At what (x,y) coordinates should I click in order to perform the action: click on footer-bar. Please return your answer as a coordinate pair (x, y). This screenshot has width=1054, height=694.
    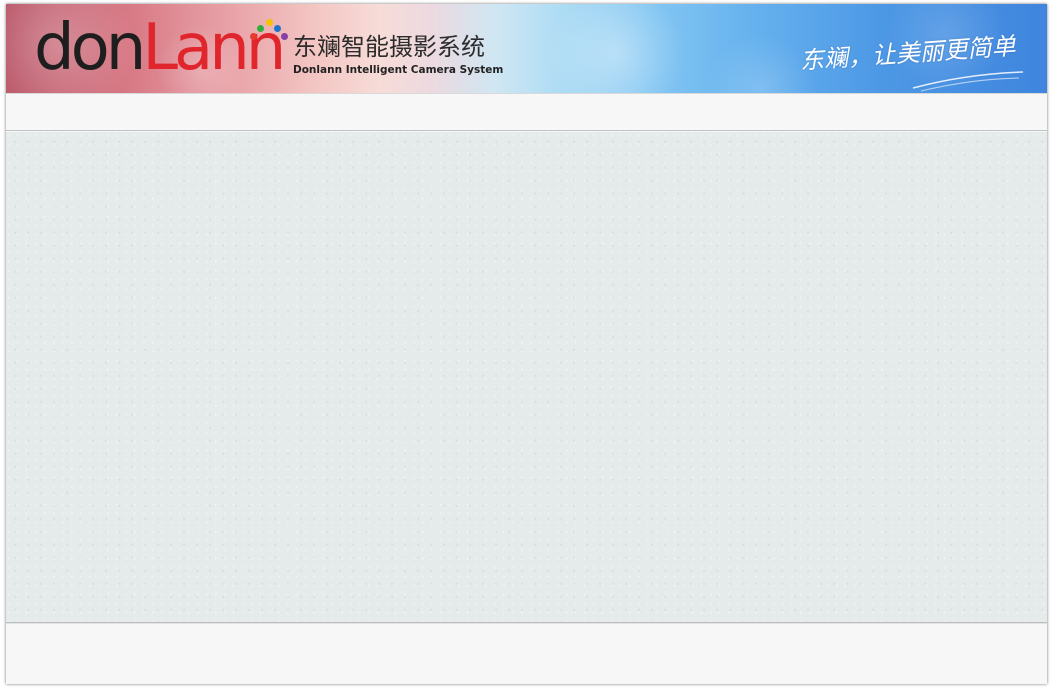
    Looking at the image, I should click on (526, 653).